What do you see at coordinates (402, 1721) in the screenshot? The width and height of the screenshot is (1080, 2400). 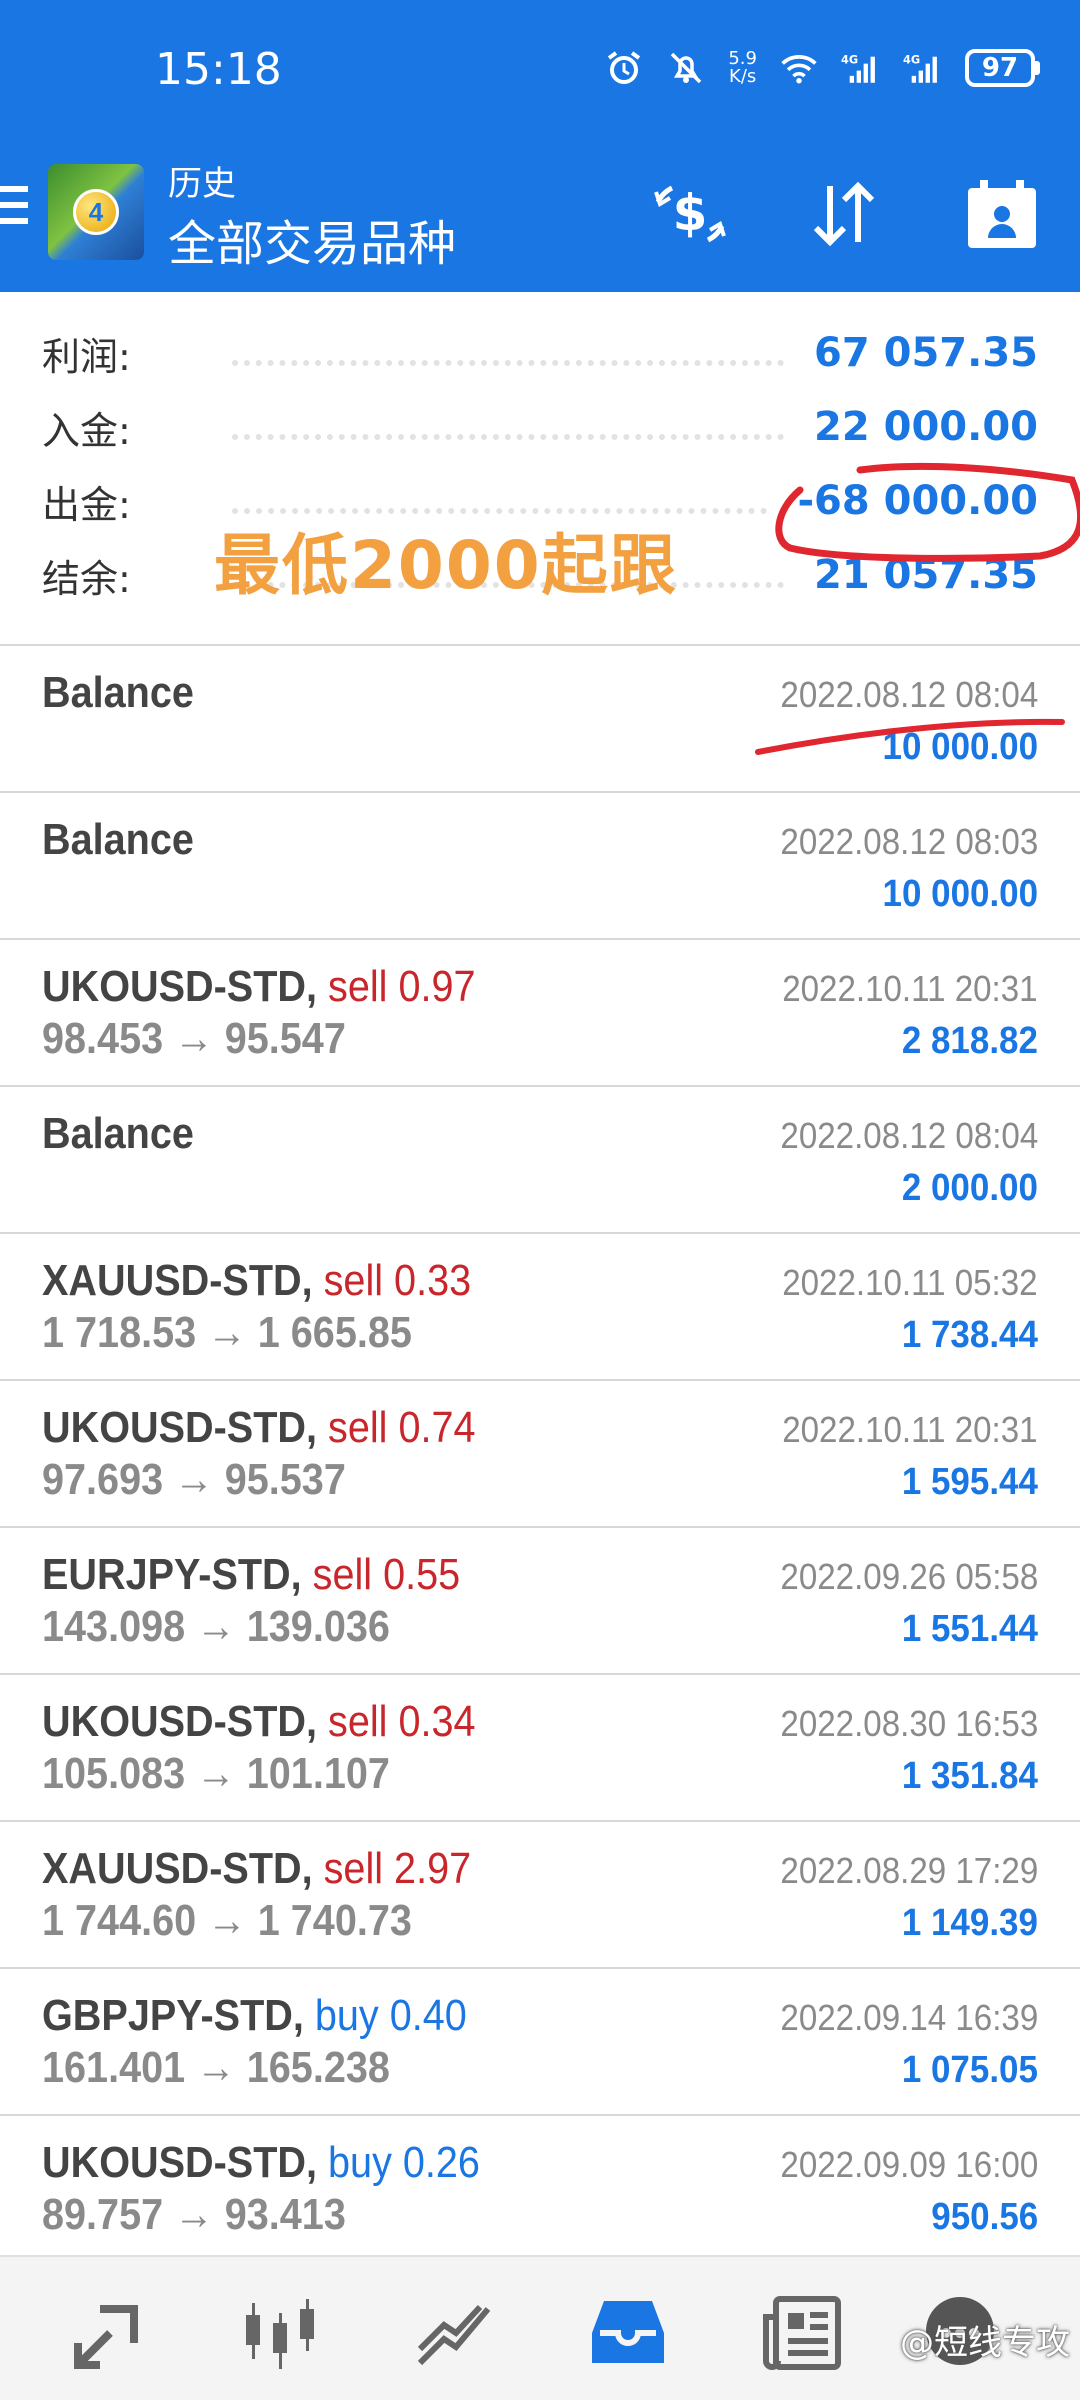 I see `trade-side: sell 0.34` at bounding box center [402, 1721].